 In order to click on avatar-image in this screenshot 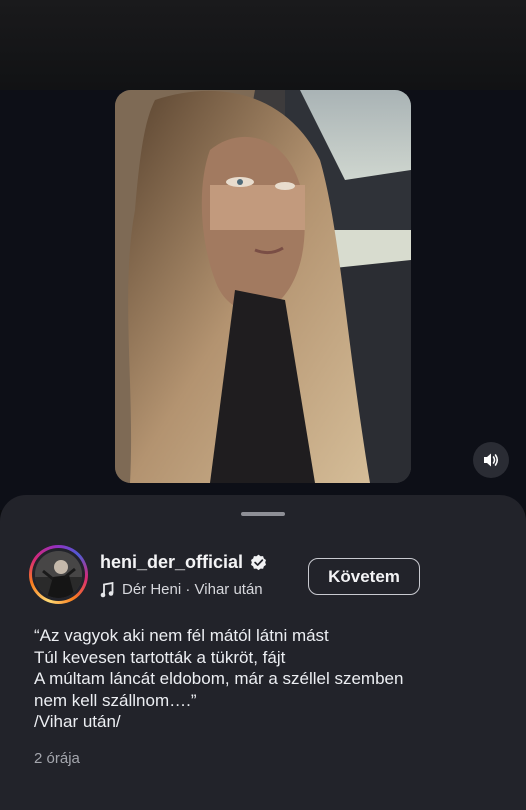, I will do `click(58, 574)`.